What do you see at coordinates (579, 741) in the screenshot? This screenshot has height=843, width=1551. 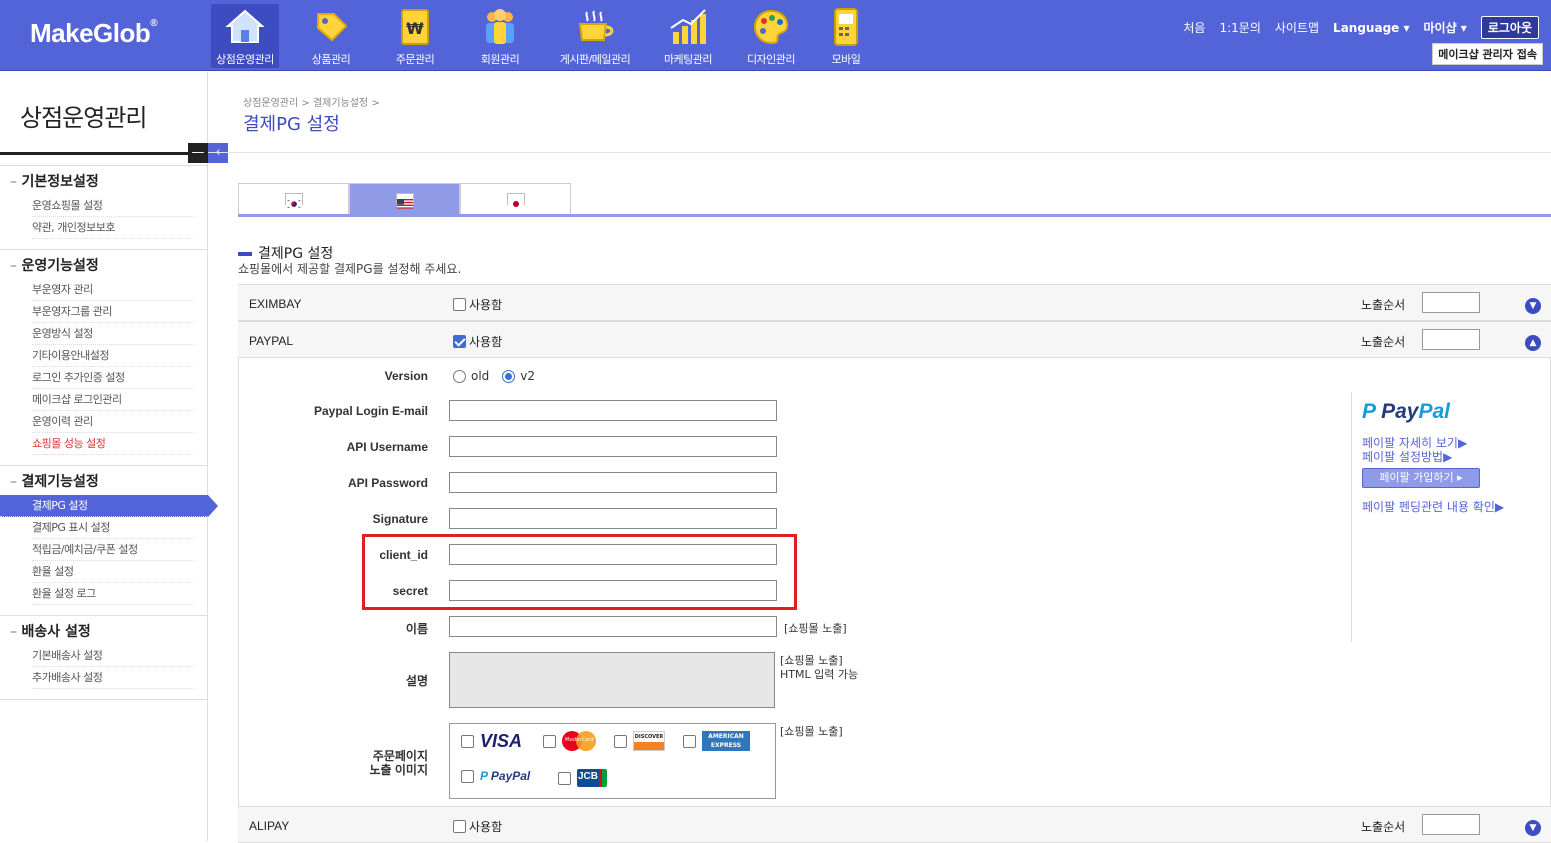 I see `mastercard-logo-icon: MasterCard` at bounding box center [579, 741].